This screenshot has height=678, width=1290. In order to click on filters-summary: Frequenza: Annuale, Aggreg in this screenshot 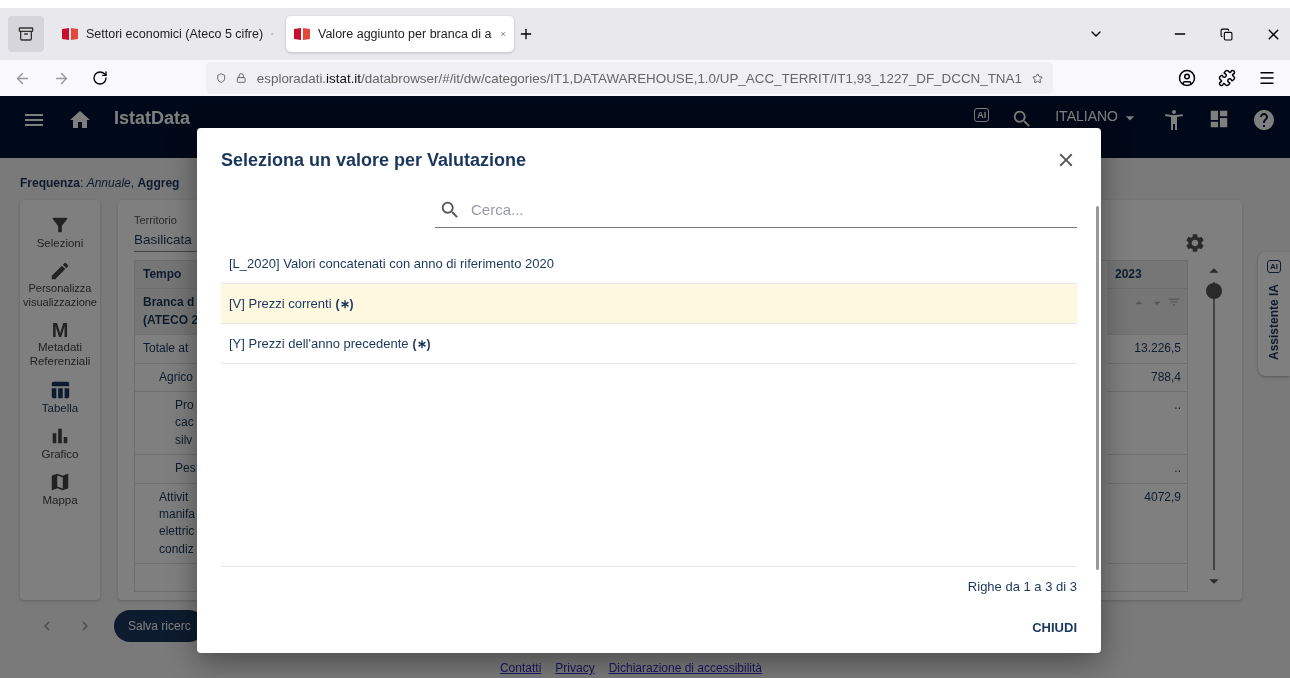, I will do `click(100, 183)`.